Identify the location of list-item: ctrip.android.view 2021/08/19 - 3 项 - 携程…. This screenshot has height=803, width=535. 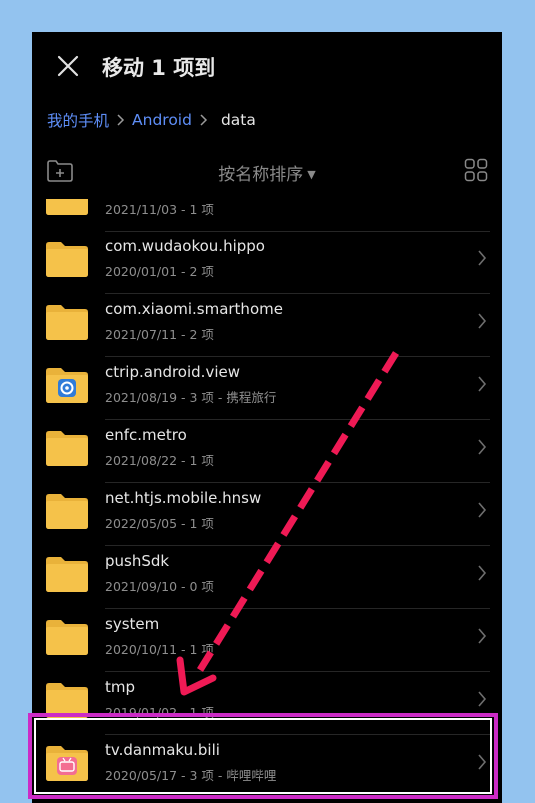
(267, 389).